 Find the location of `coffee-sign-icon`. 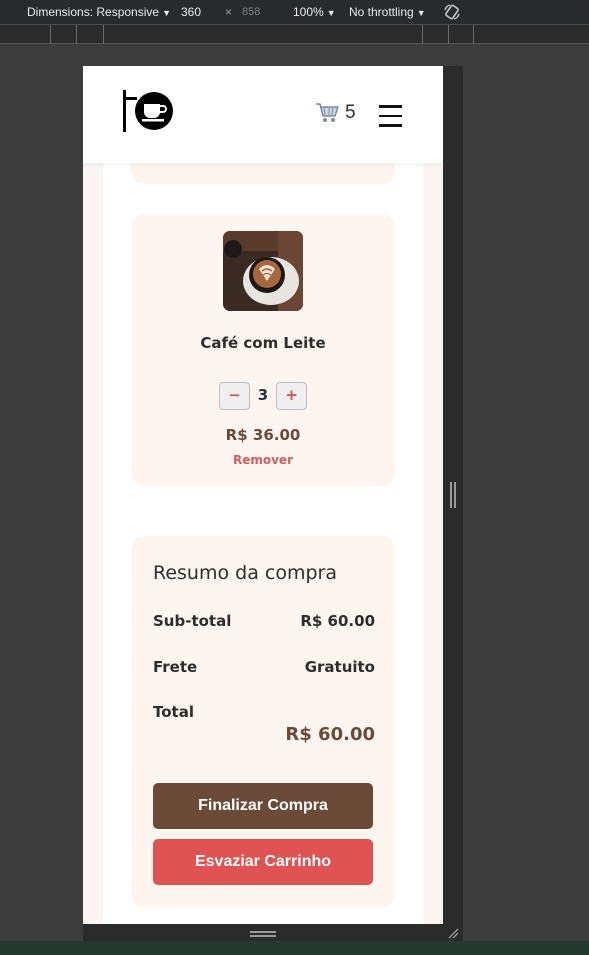

coffee-sign-icon is located at coordinates (148, 111).